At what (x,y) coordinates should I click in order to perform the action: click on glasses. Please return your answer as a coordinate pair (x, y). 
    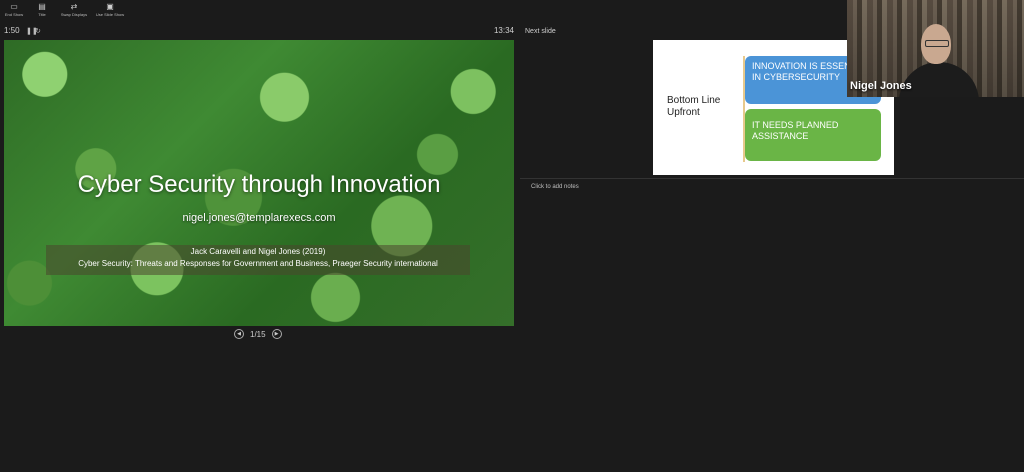
    Looking at the image, I should click on (937, 43).